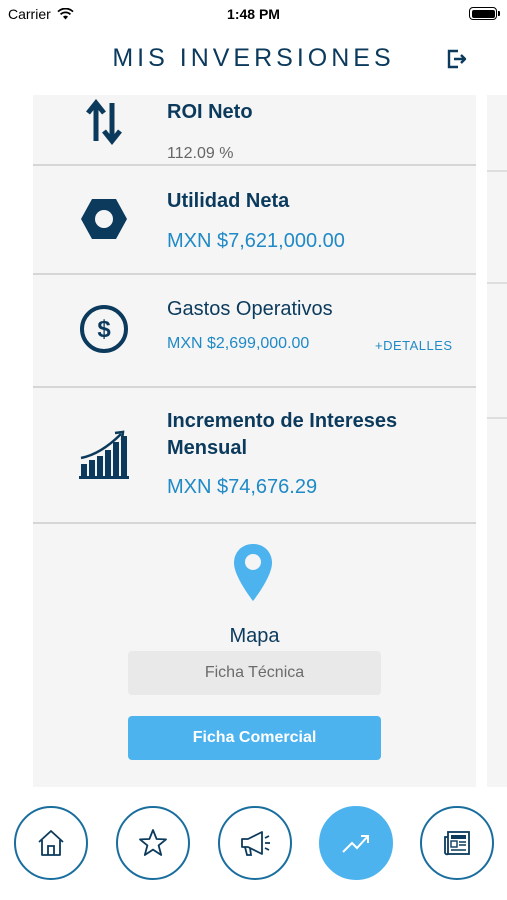  I want to click on star-icon, so click(153, 842).